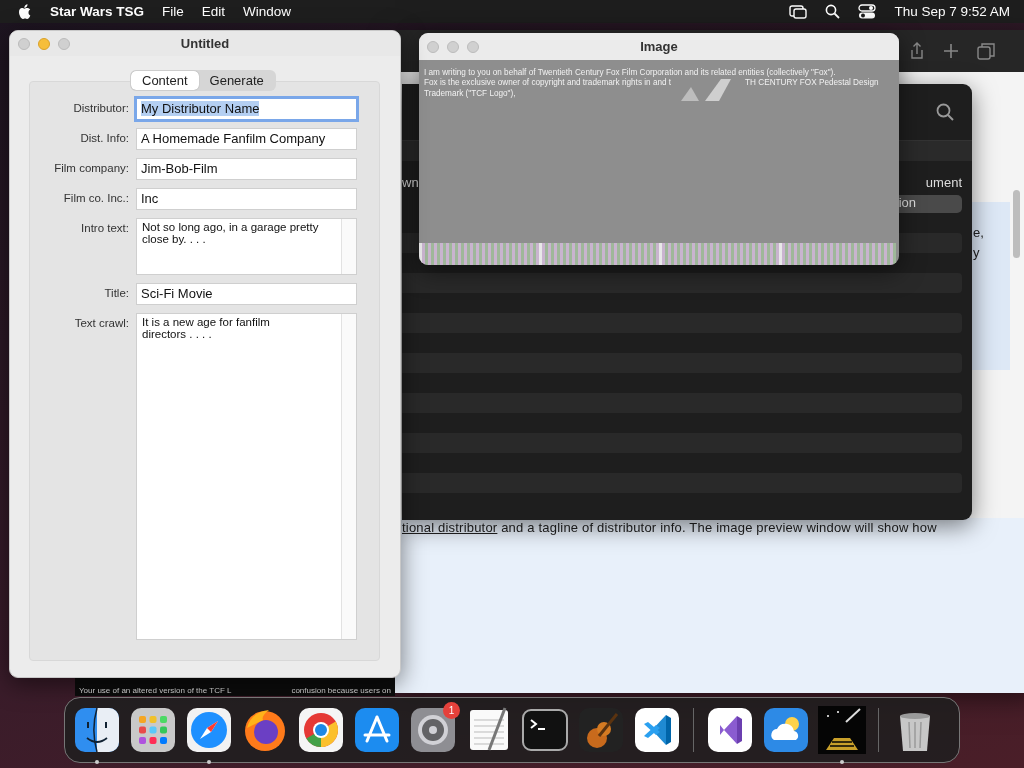  What do you see at coordinates (97, 11) in the screenshot?
I see `app-menu: Star Wars TSG` at bounding box center [97, 11].